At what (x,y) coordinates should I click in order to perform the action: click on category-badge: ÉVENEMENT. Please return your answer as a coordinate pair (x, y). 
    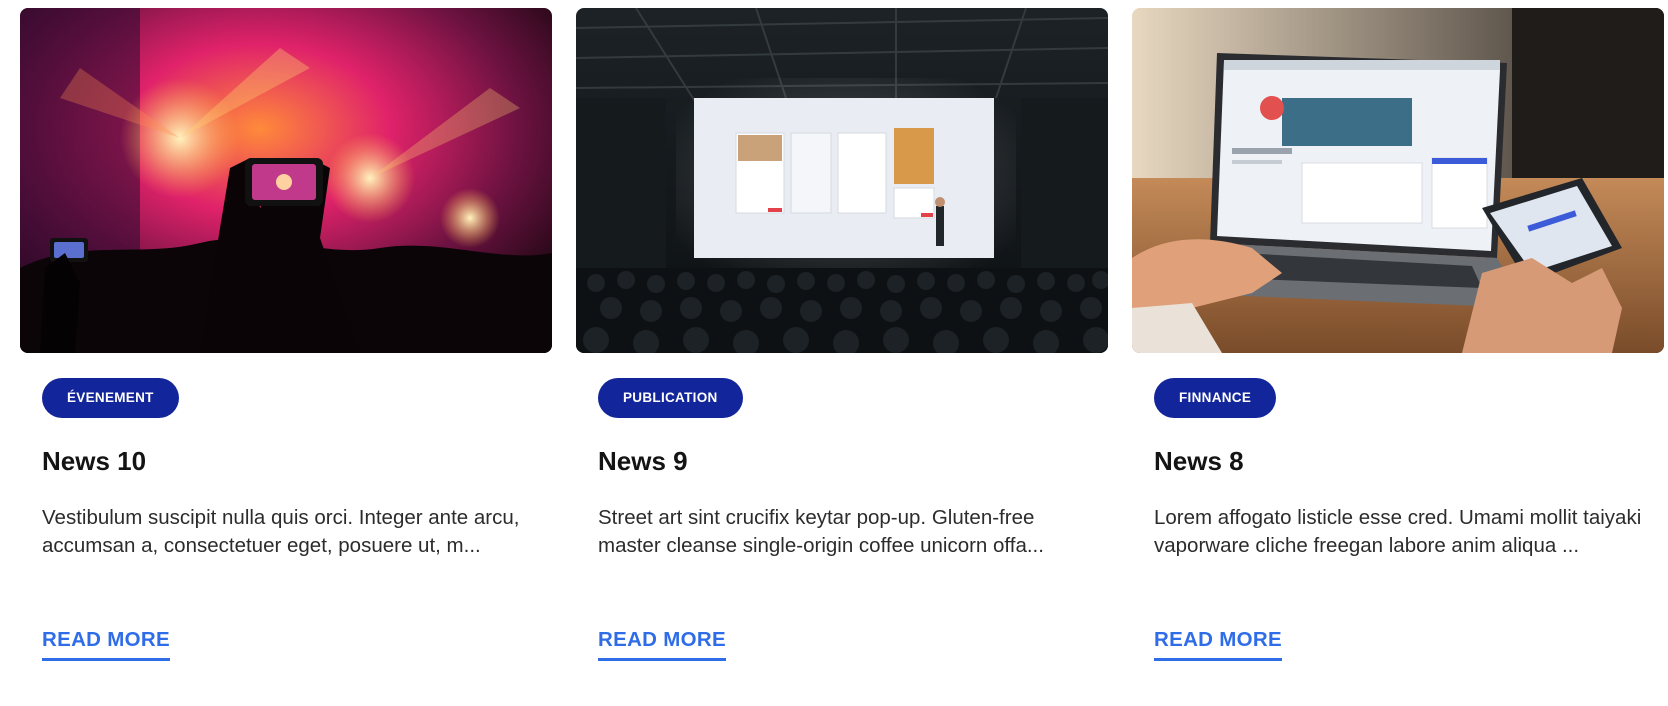
    Looking at the image, I should click on (110, 398).